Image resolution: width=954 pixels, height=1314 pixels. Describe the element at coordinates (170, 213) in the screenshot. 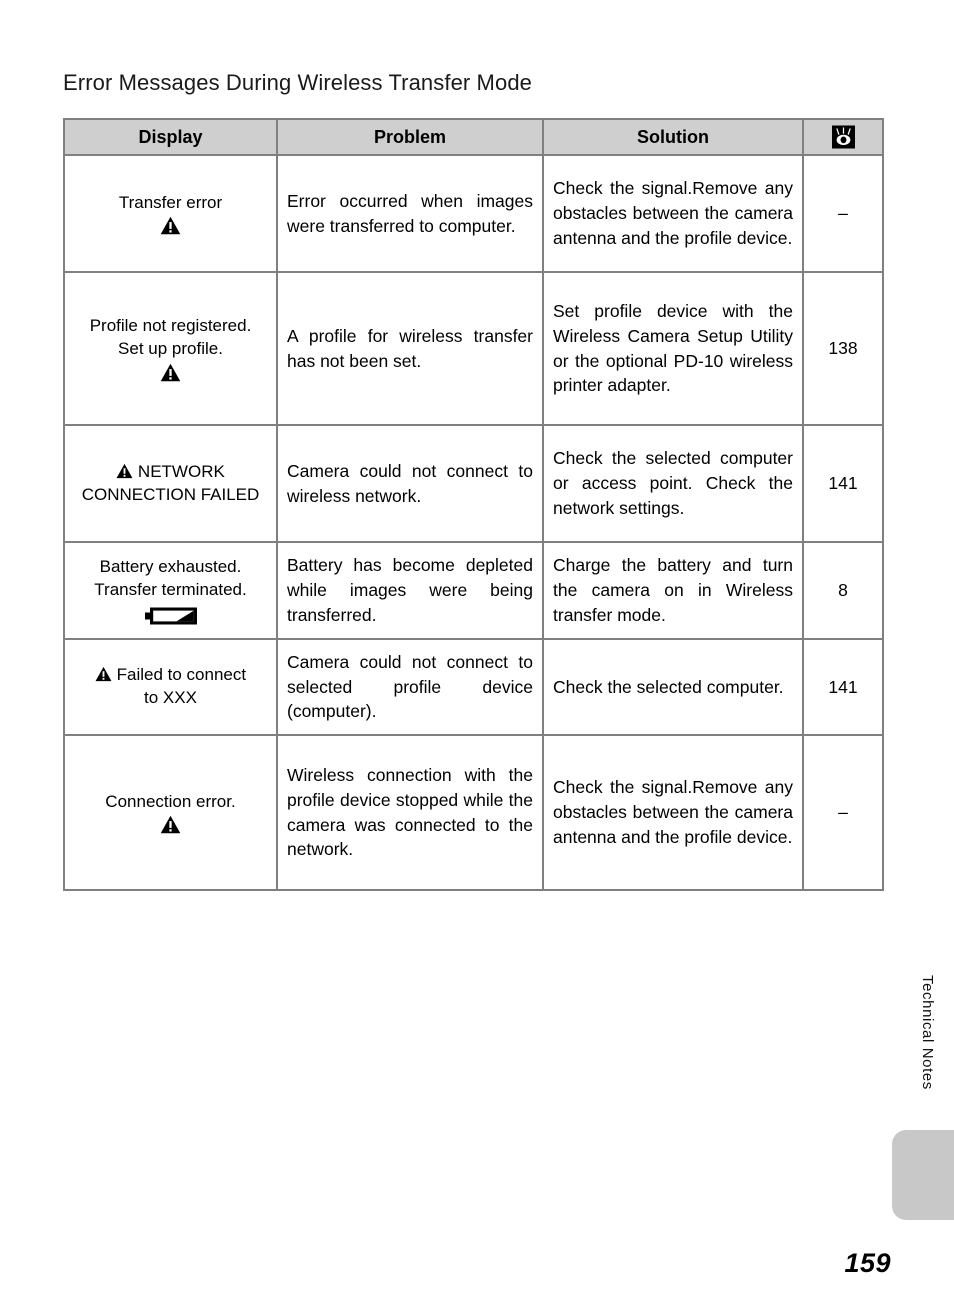

I see `display-cell: Transfer error` at that location.